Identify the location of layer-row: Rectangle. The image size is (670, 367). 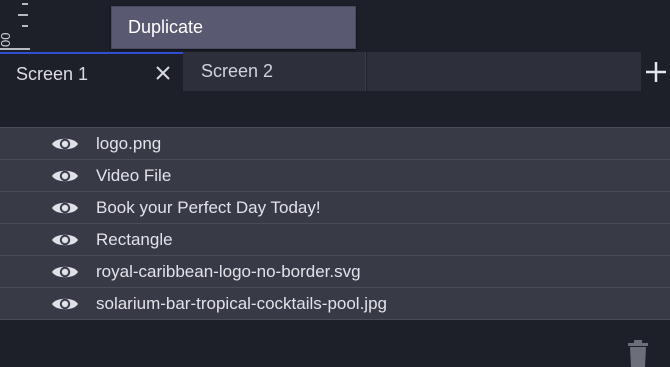
(335, 239).